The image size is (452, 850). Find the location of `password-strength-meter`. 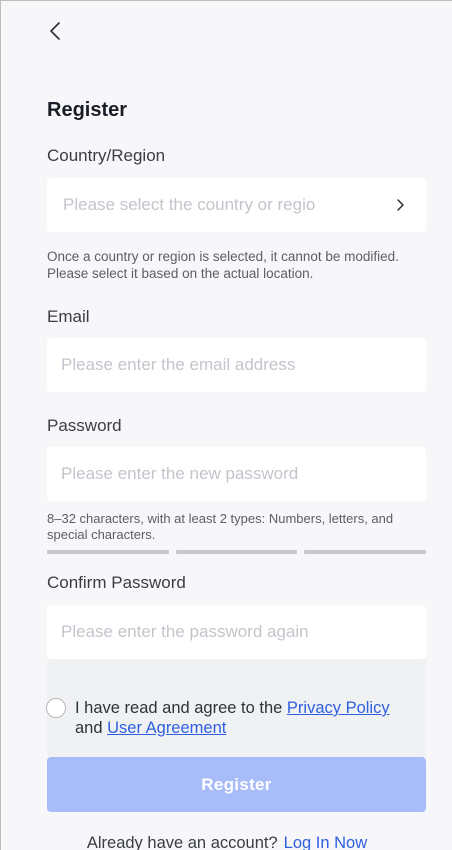

password-strength-meter is located at coordinates (237, 552).